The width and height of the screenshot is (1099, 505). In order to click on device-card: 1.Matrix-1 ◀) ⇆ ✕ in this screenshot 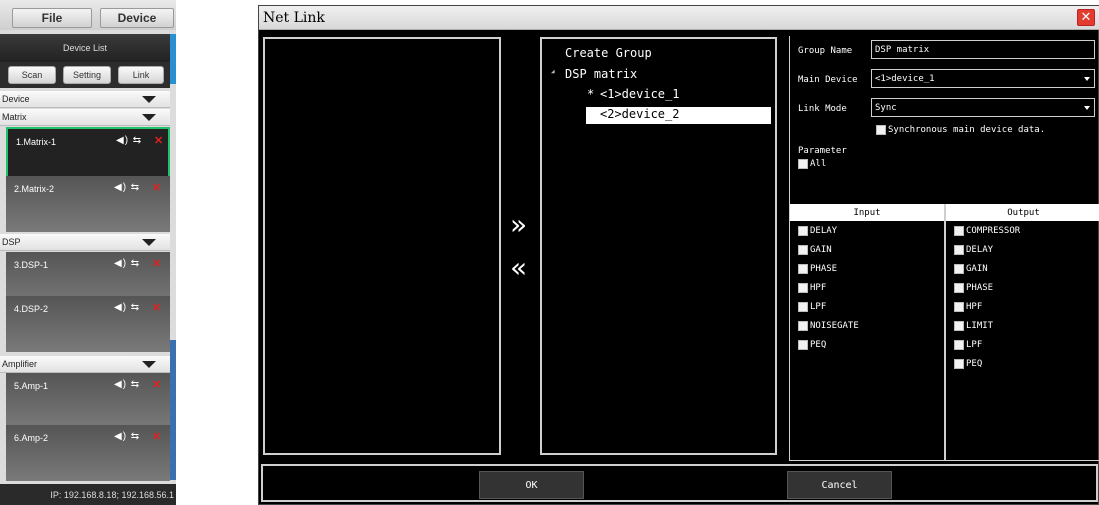, I will do `click(88, 155)`.